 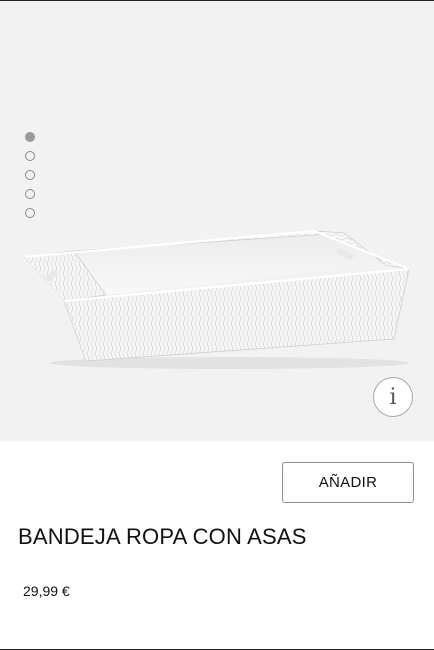 What do you see at coordinates (46, 591) in the screenshot?
I see `product-price: 29,99 €` at bounding box center [46, 591].